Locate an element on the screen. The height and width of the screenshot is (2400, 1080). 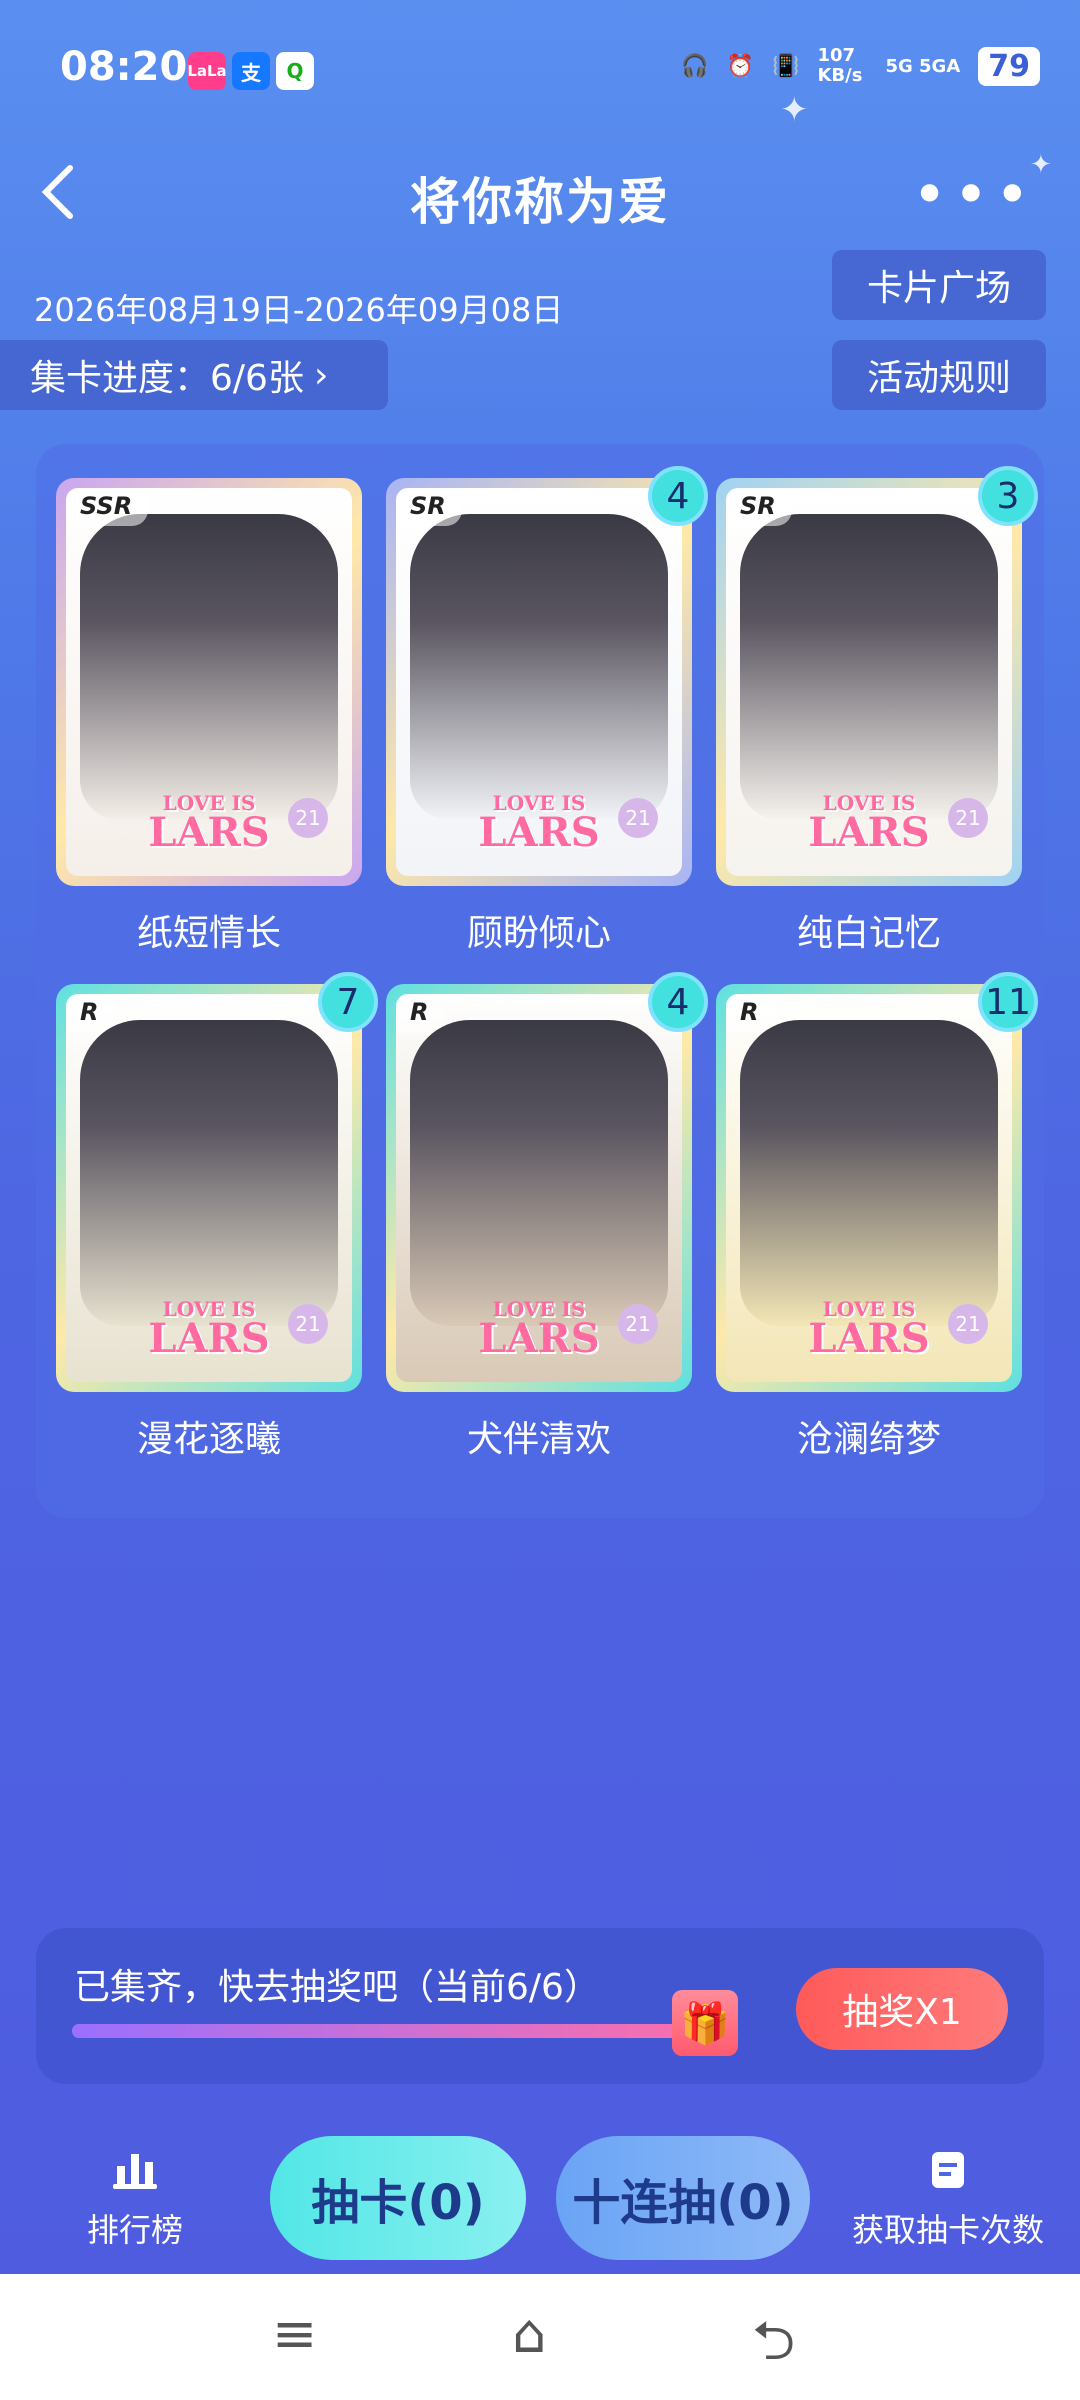
menu-icon: ≡ is located at coordinates (294, 2333).